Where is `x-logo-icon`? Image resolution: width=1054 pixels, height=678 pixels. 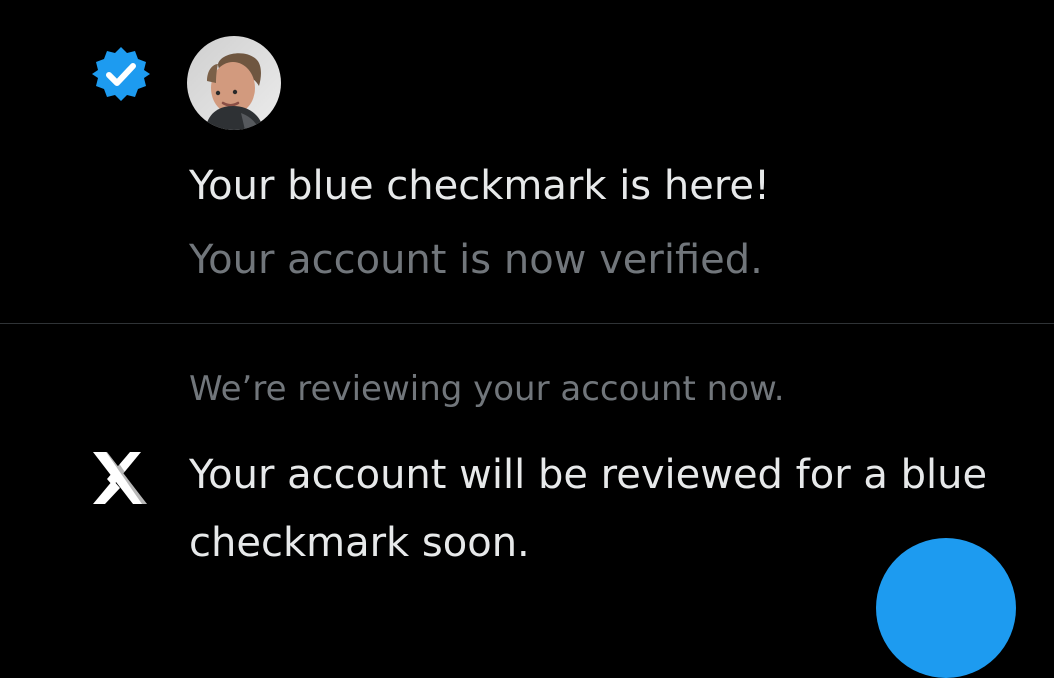 x-logo-icon is located at coordinates (120, 478).